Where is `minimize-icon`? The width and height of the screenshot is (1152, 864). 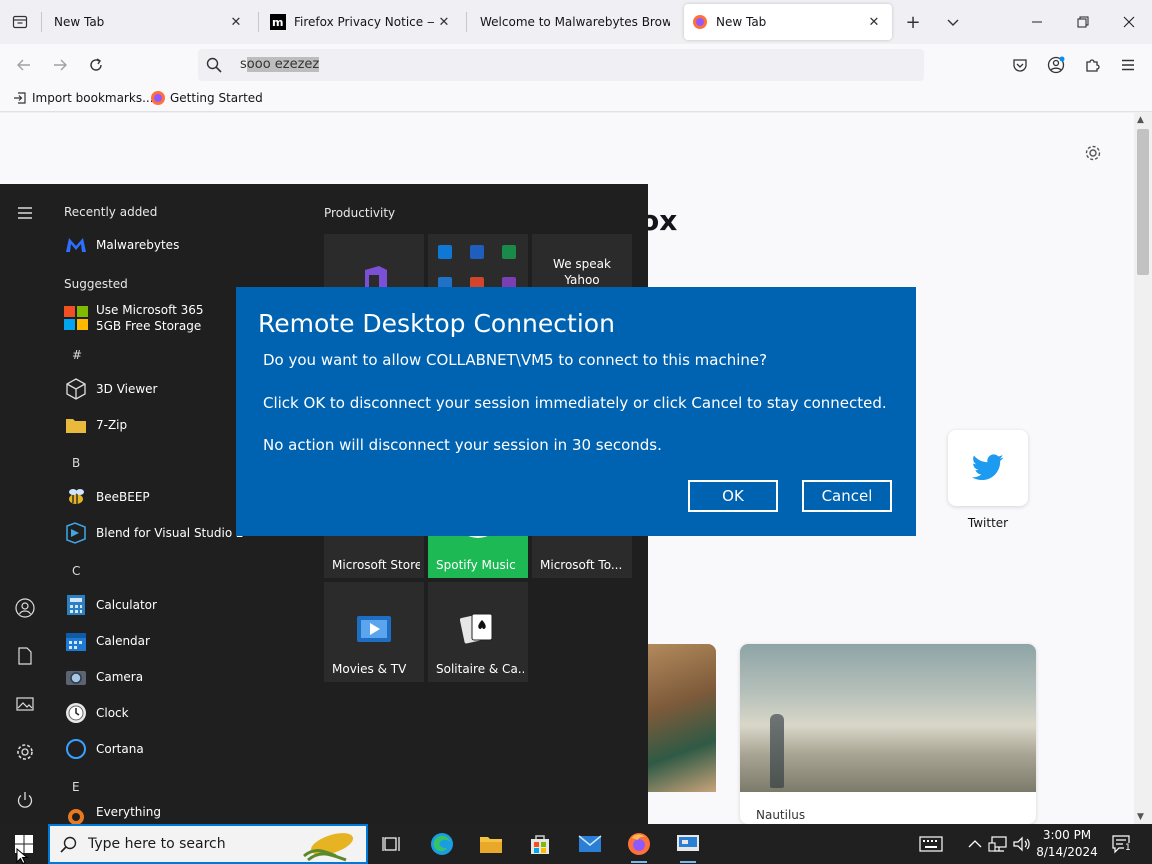
minimize-icon is located at coordinates (1037, 22).